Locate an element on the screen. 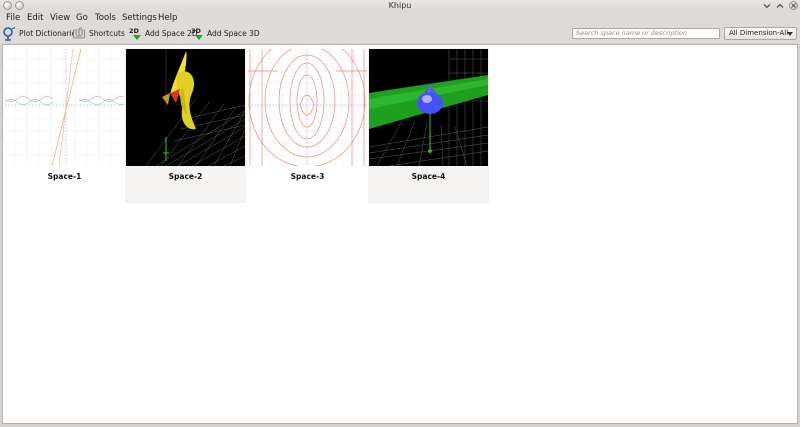  menu-go: Go is located at coordinates (82, 18).